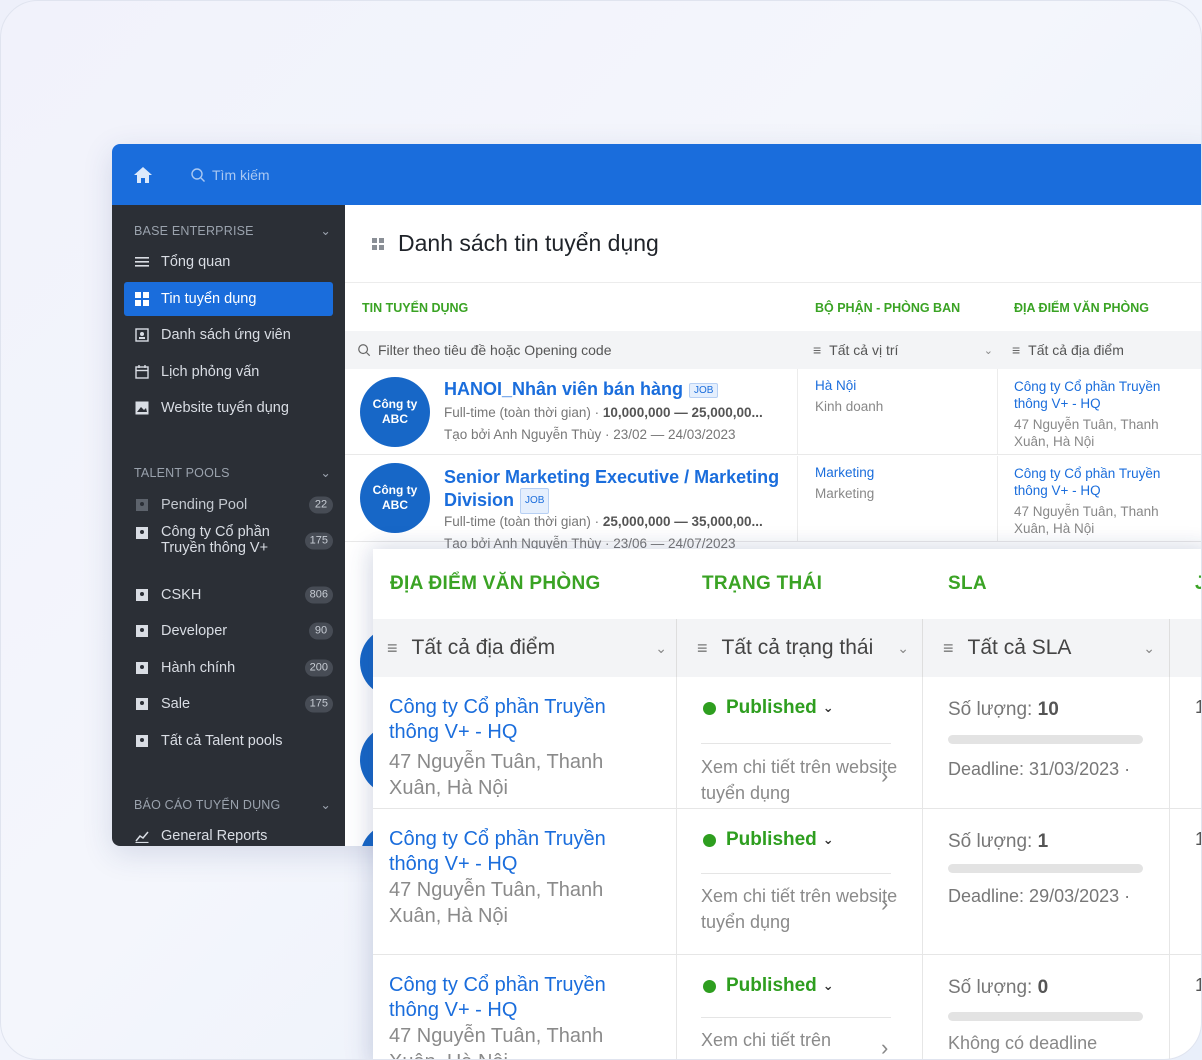 This screenshot has width=1202, height=1060. What do you see at coordinates (232, 231) in the screenshot?
I see `section-base-enterprise: BASE ENTERPRISE ⌄` at bounding box center [232, 231].